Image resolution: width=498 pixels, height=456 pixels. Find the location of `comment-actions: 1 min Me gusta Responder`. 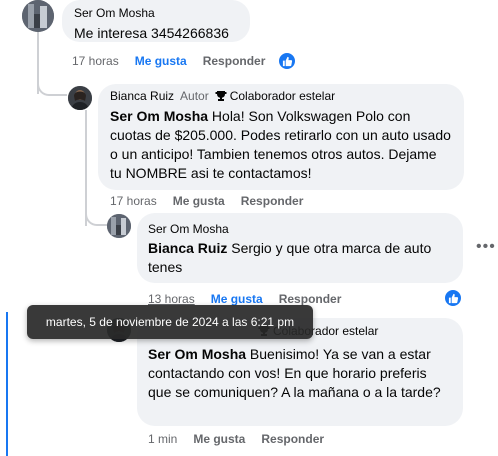

comment-actions: 1 min Me gusta Responder is located at coordinates (236, 439).